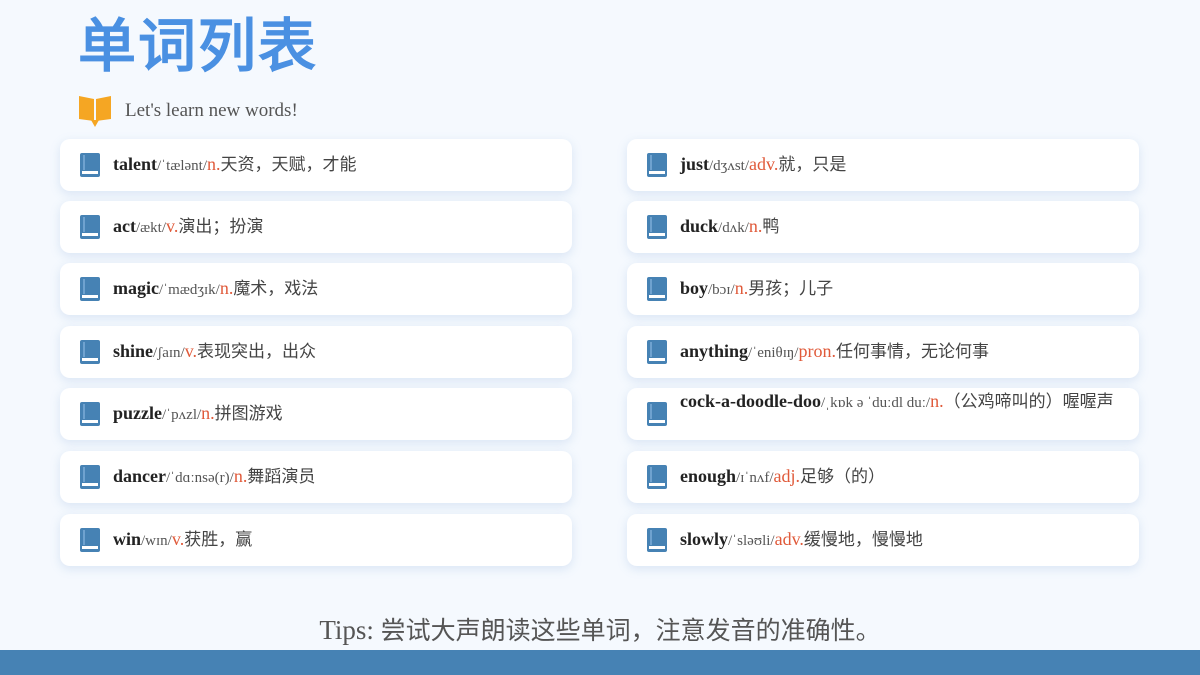 Image resolution: width=1200 pixels, height=675 pixels. I want to click on part-of-speech: pron., so click(817, 351).